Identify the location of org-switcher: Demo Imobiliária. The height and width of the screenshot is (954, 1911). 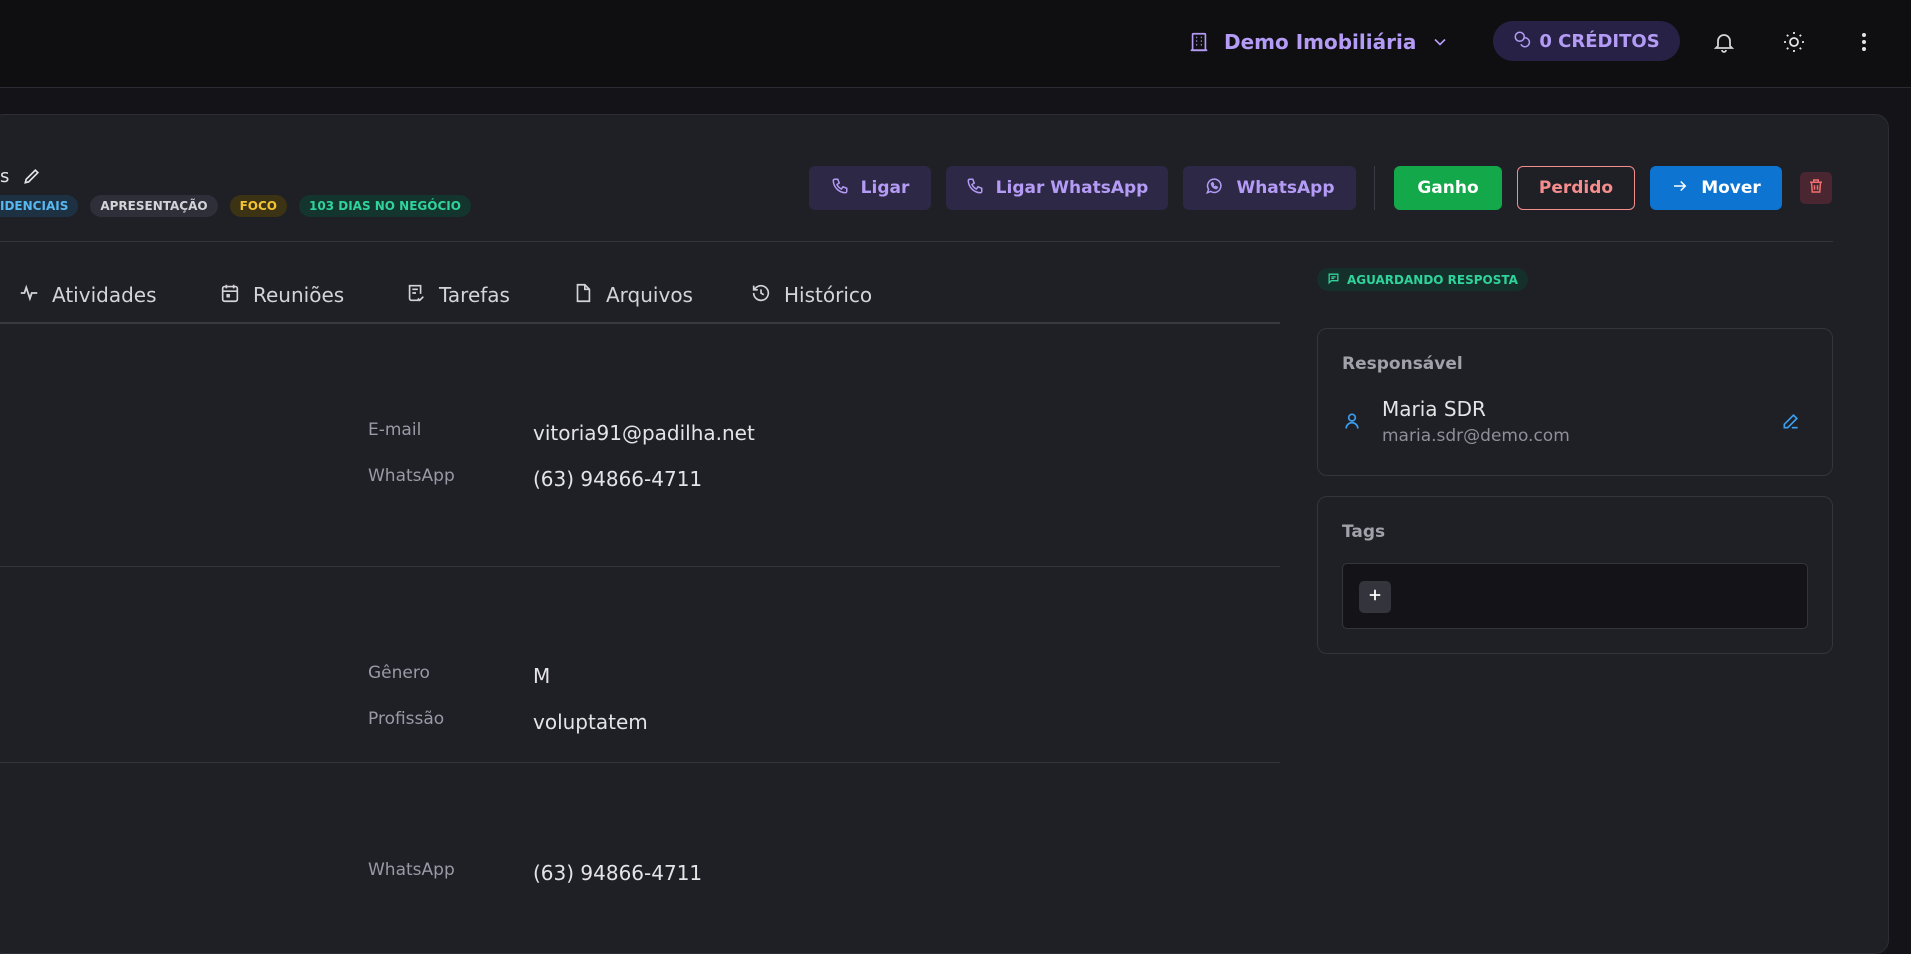
(1319, 42).